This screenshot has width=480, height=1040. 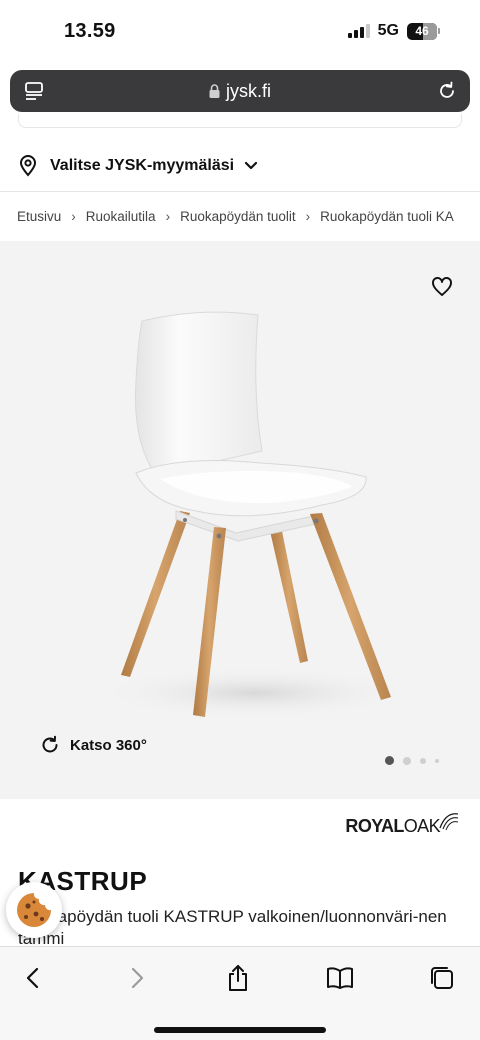 I want to click on reload-icon, so click(x=447, y=91).